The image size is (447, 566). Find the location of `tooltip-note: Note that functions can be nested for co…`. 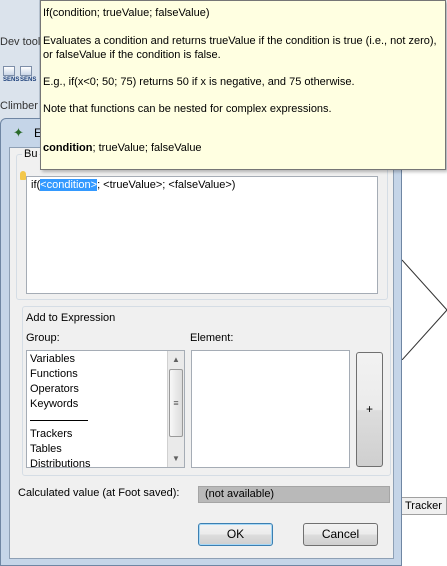

tooltip-note: Note that functions can be nested for co… is located at coordinates (187, 109).